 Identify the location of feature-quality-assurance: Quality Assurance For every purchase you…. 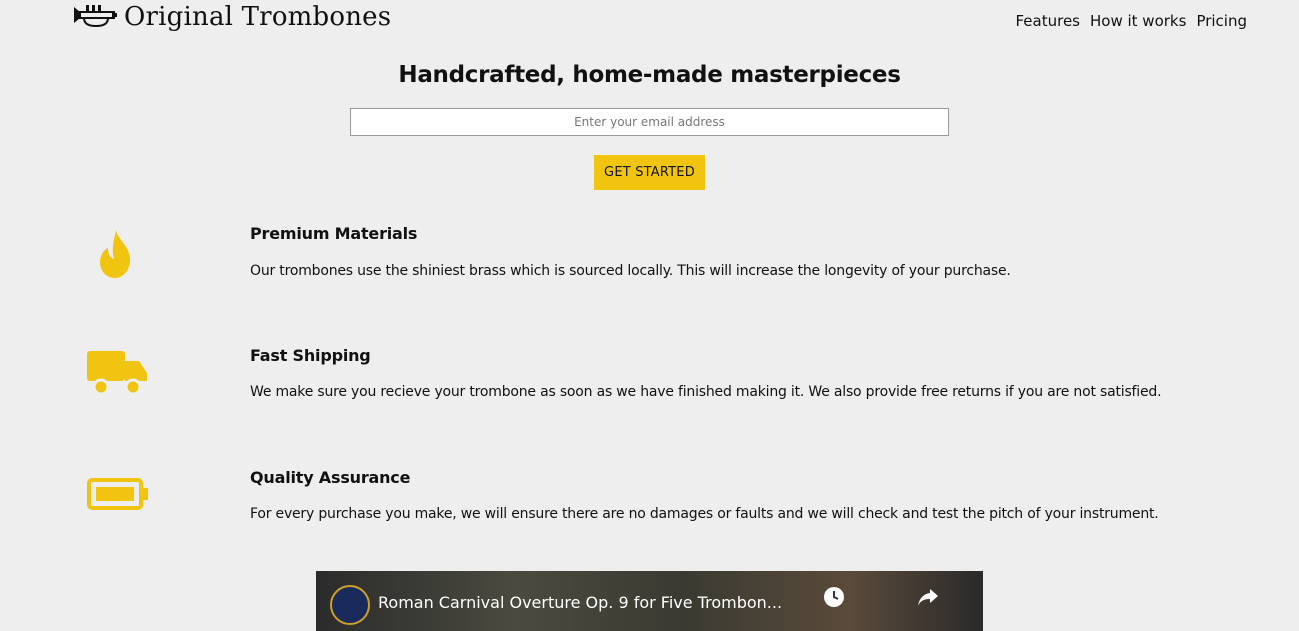
(649, 511).